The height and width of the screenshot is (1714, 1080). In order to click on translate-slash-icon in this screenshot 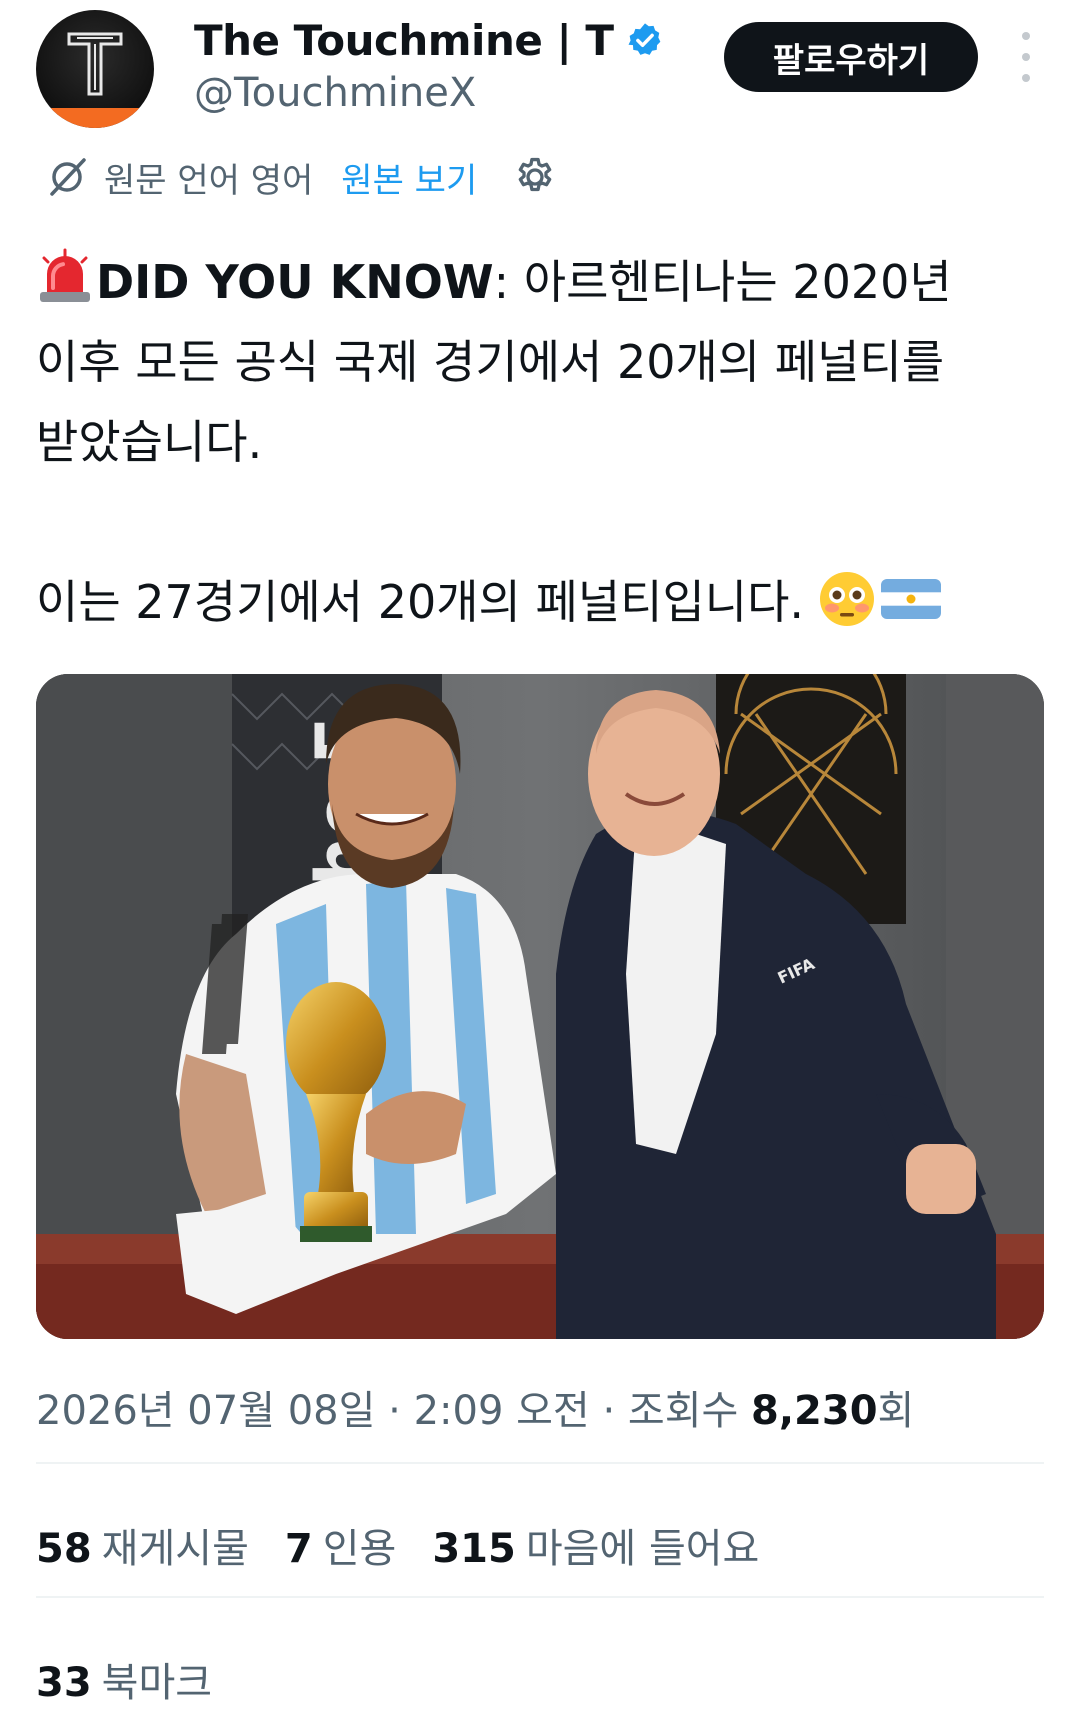, I will do `click(68, 177)`.